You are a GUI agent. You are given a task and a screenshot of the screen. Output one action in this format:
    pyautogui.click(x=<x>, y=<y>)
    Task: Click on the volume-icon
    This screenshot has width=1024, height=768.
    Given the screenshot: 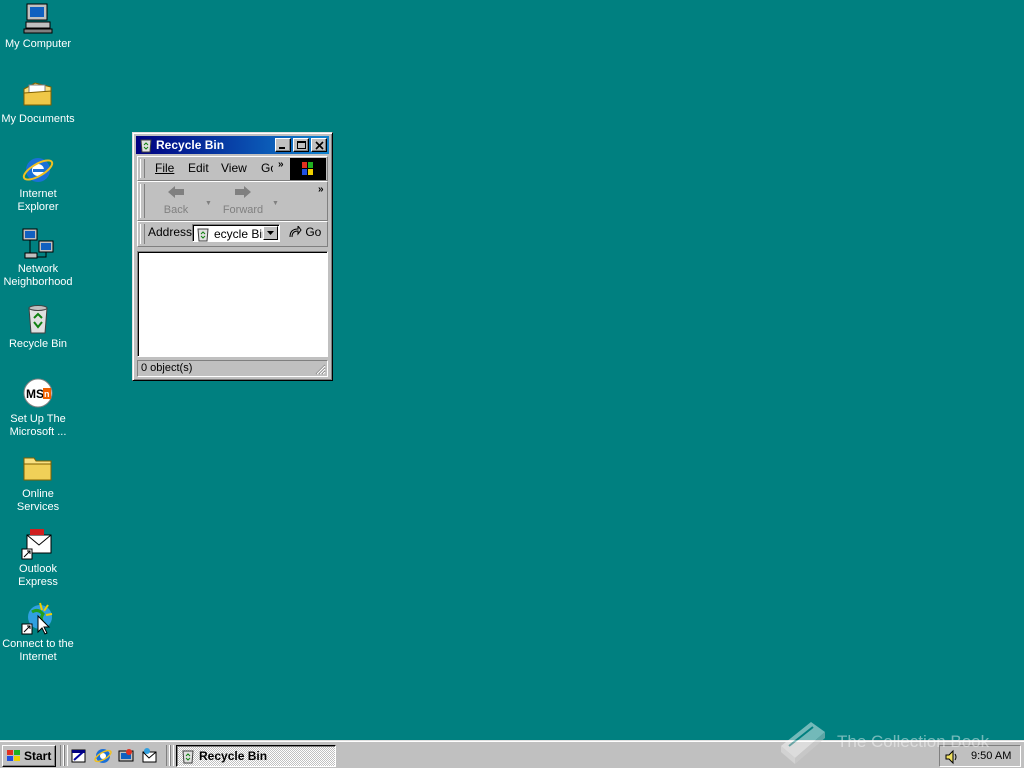 What is the action you would take?
    pyautogui.click(x=952, y=757)
    